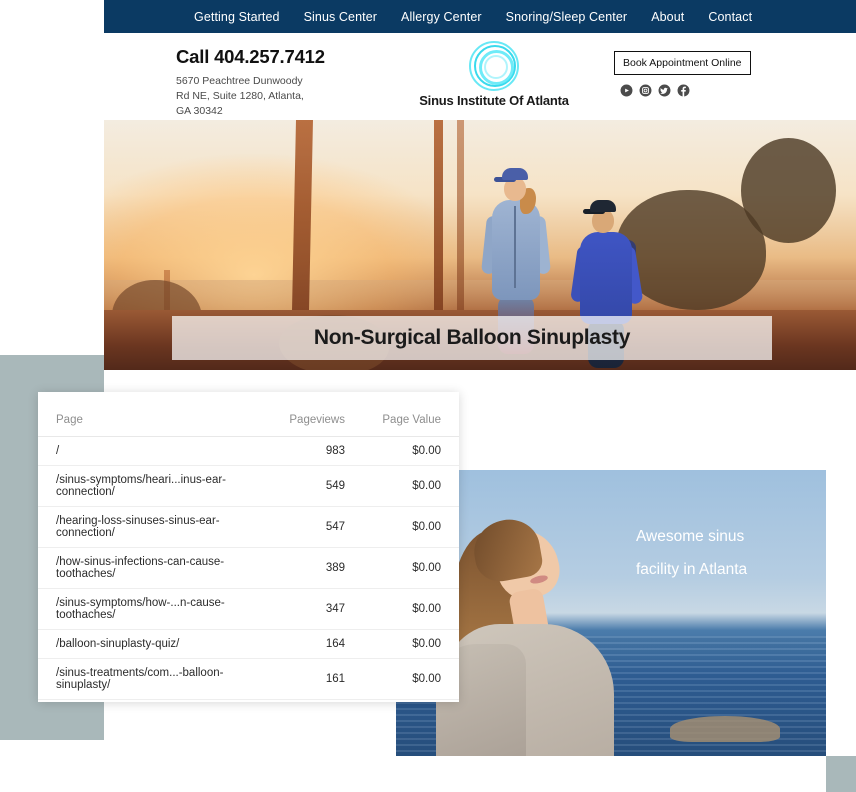 The width and height of the screenshot is (856, 792). Describe the element at coordinates (645, 90) in the screenshot. I see `instagram-icon` at that location.